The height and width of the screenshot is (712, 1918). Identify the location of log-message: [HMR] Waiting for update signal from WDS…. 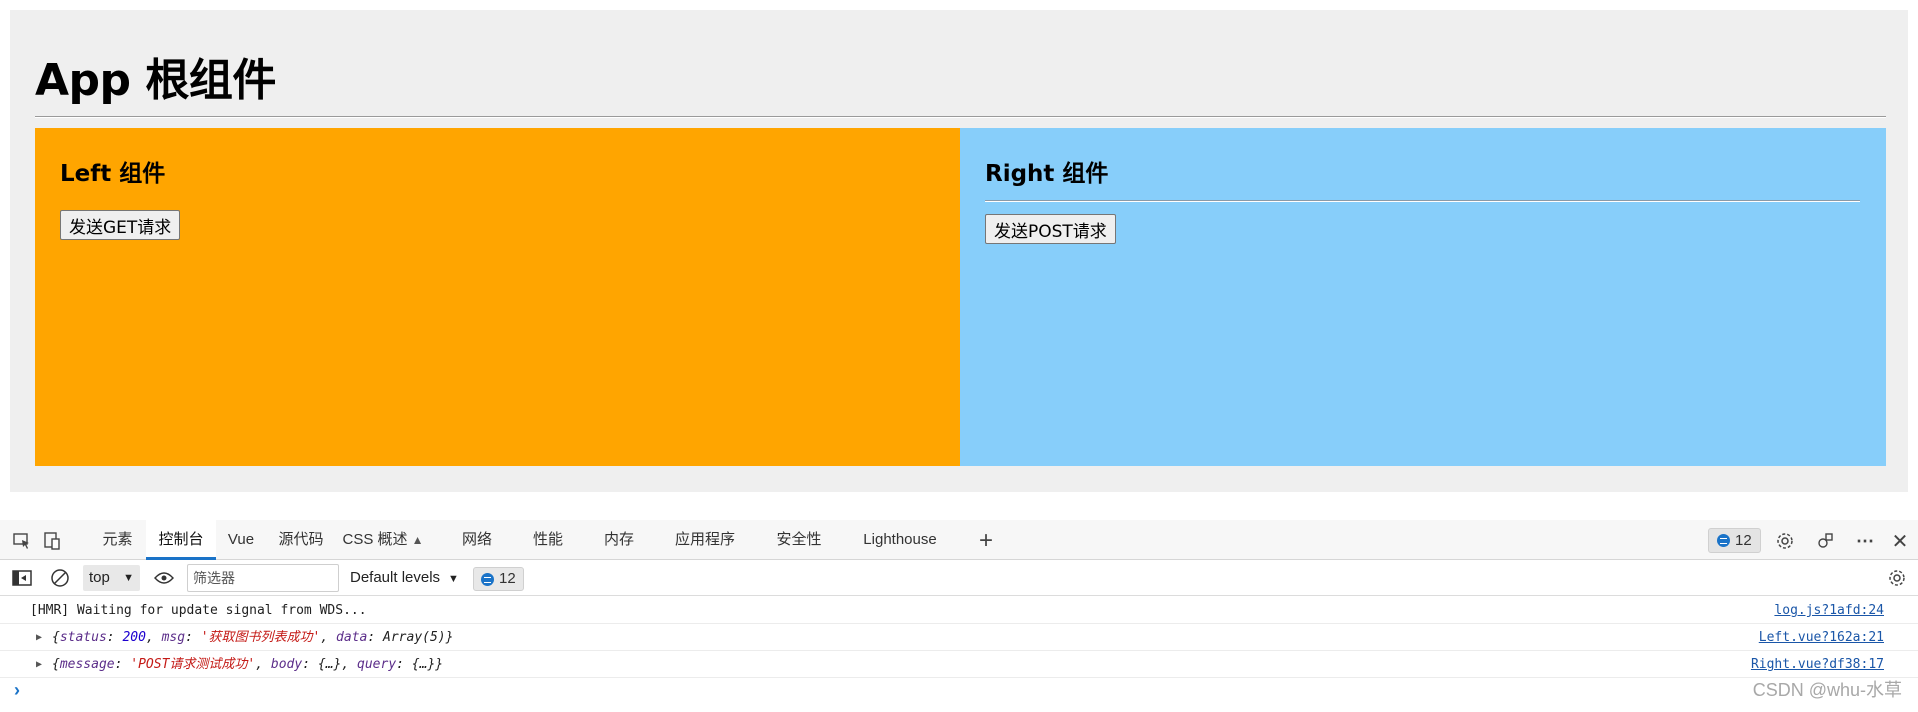
(198, 610).